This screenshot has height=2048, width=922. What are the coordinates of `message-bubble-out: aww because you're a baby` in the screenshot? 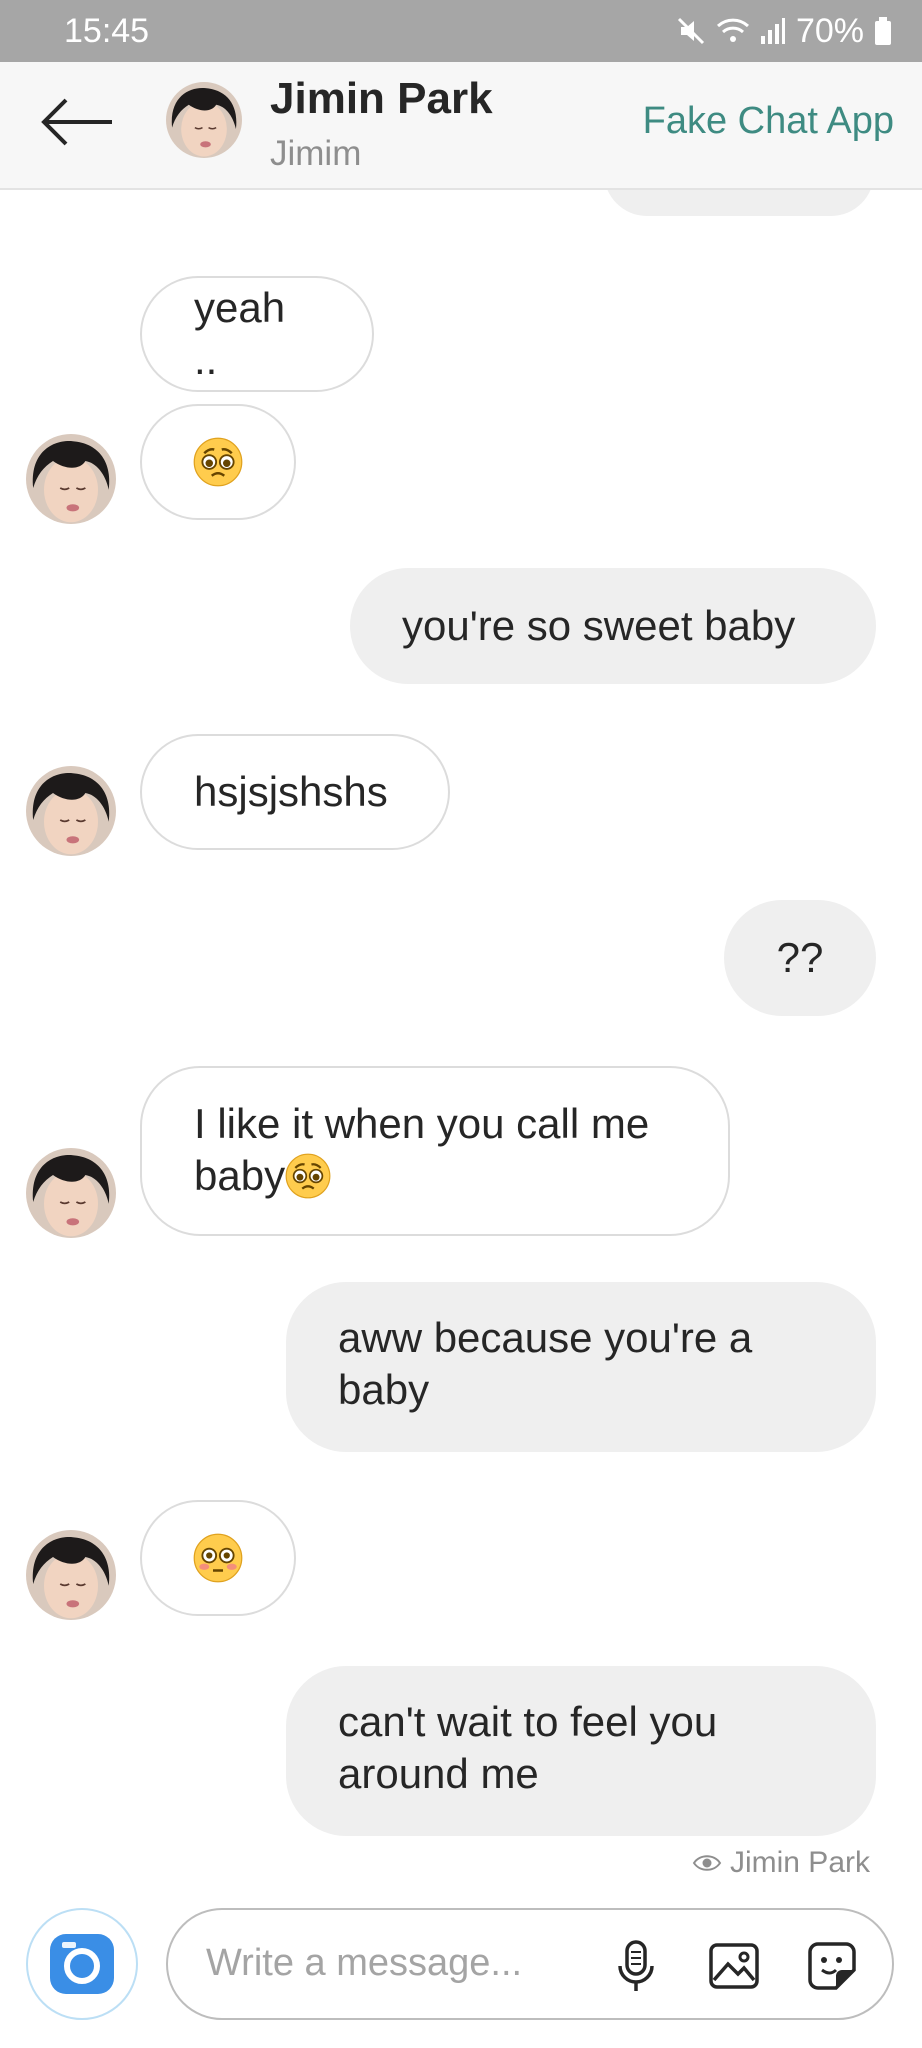 It's located at (581, 1367).